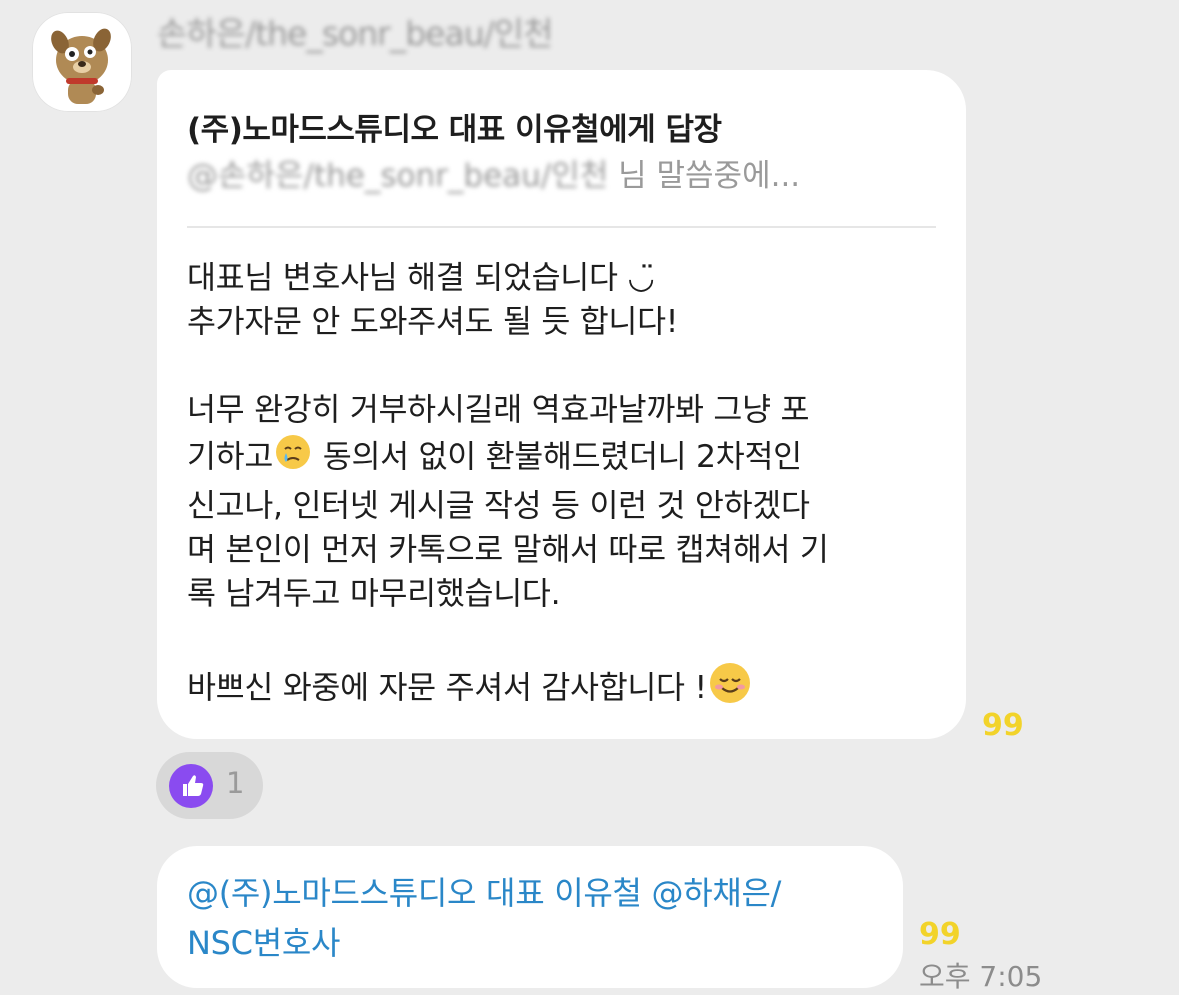 The image size is (1179, 995). I want to click on sender-avatar, so click(82, 62).